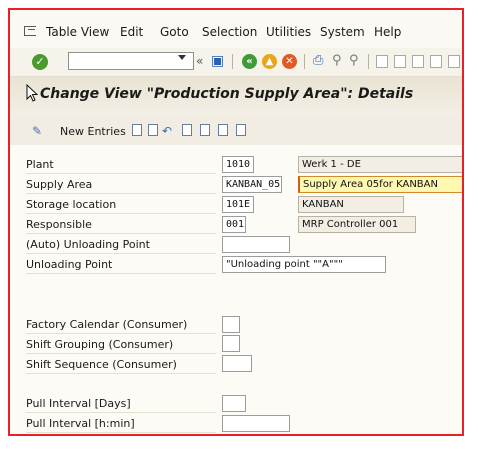 This screenshot has width=478, height=449. What do you see at coordinates (217, 61) in the screenshot?
I see `save-icon: ▣` at bounding box center [217, 61].